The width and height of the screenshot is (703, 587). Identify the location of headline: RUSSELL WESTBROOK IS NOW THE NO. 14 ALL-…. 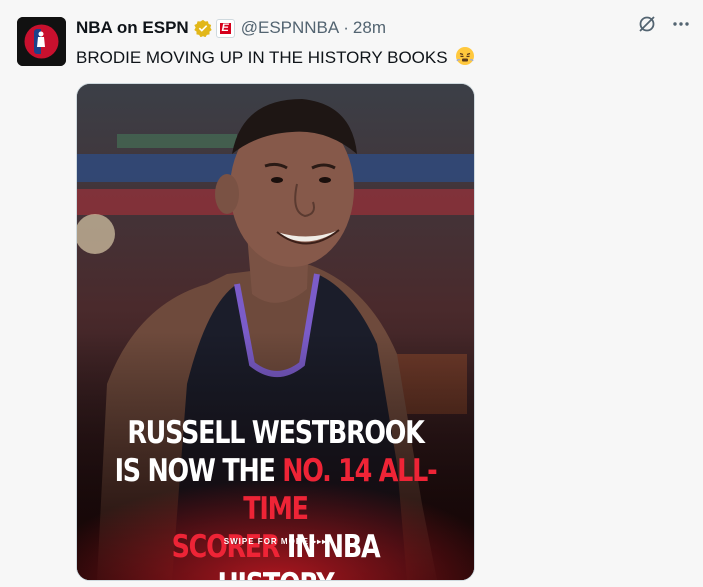
(276, 497).